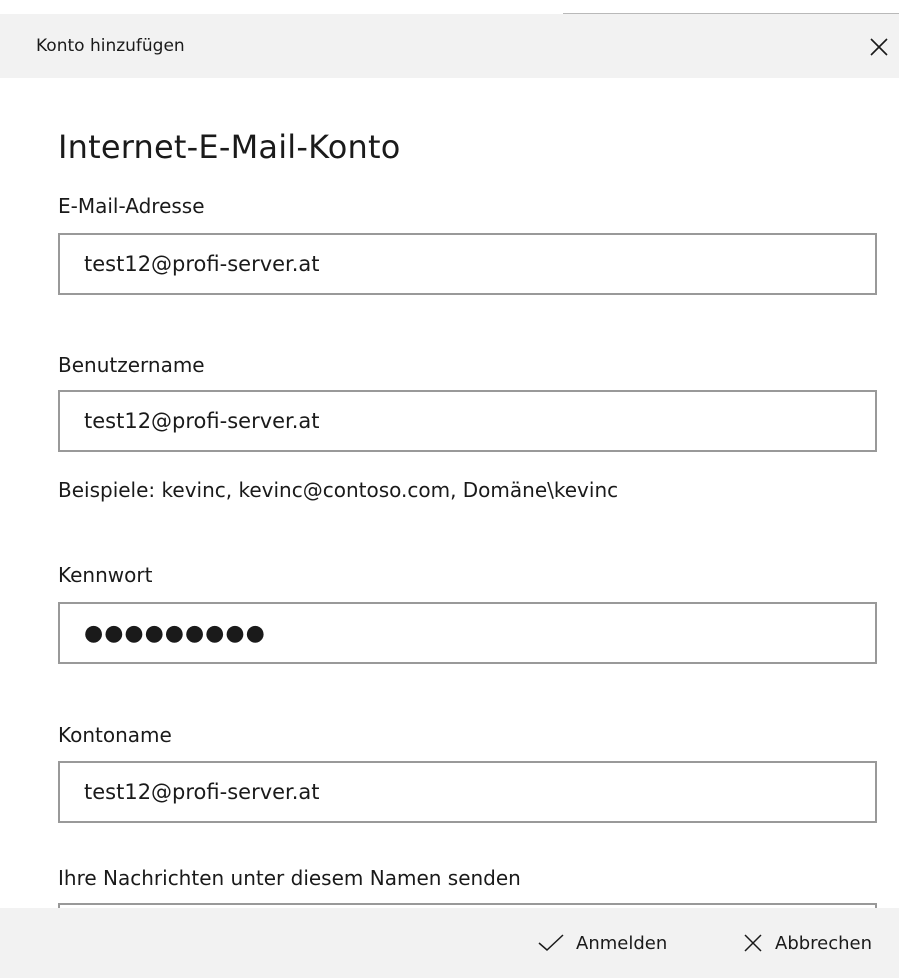 The width and height of the screenshot is (899, 978). What do you see at coordinates (202, 792) in the screenshot?
I see `account-name-value: test12@profi-server.at` at bounding box center [202, 792].